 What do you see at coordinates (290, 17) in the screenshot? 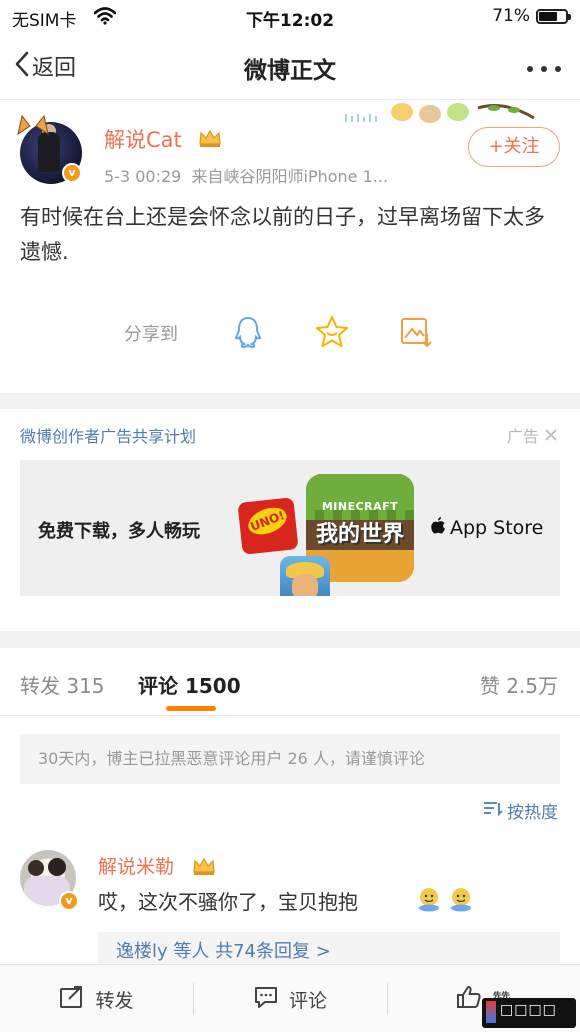
I see `status-bar: 无SIM卡 下午12:02 71%` at bounding box center [290, 17].